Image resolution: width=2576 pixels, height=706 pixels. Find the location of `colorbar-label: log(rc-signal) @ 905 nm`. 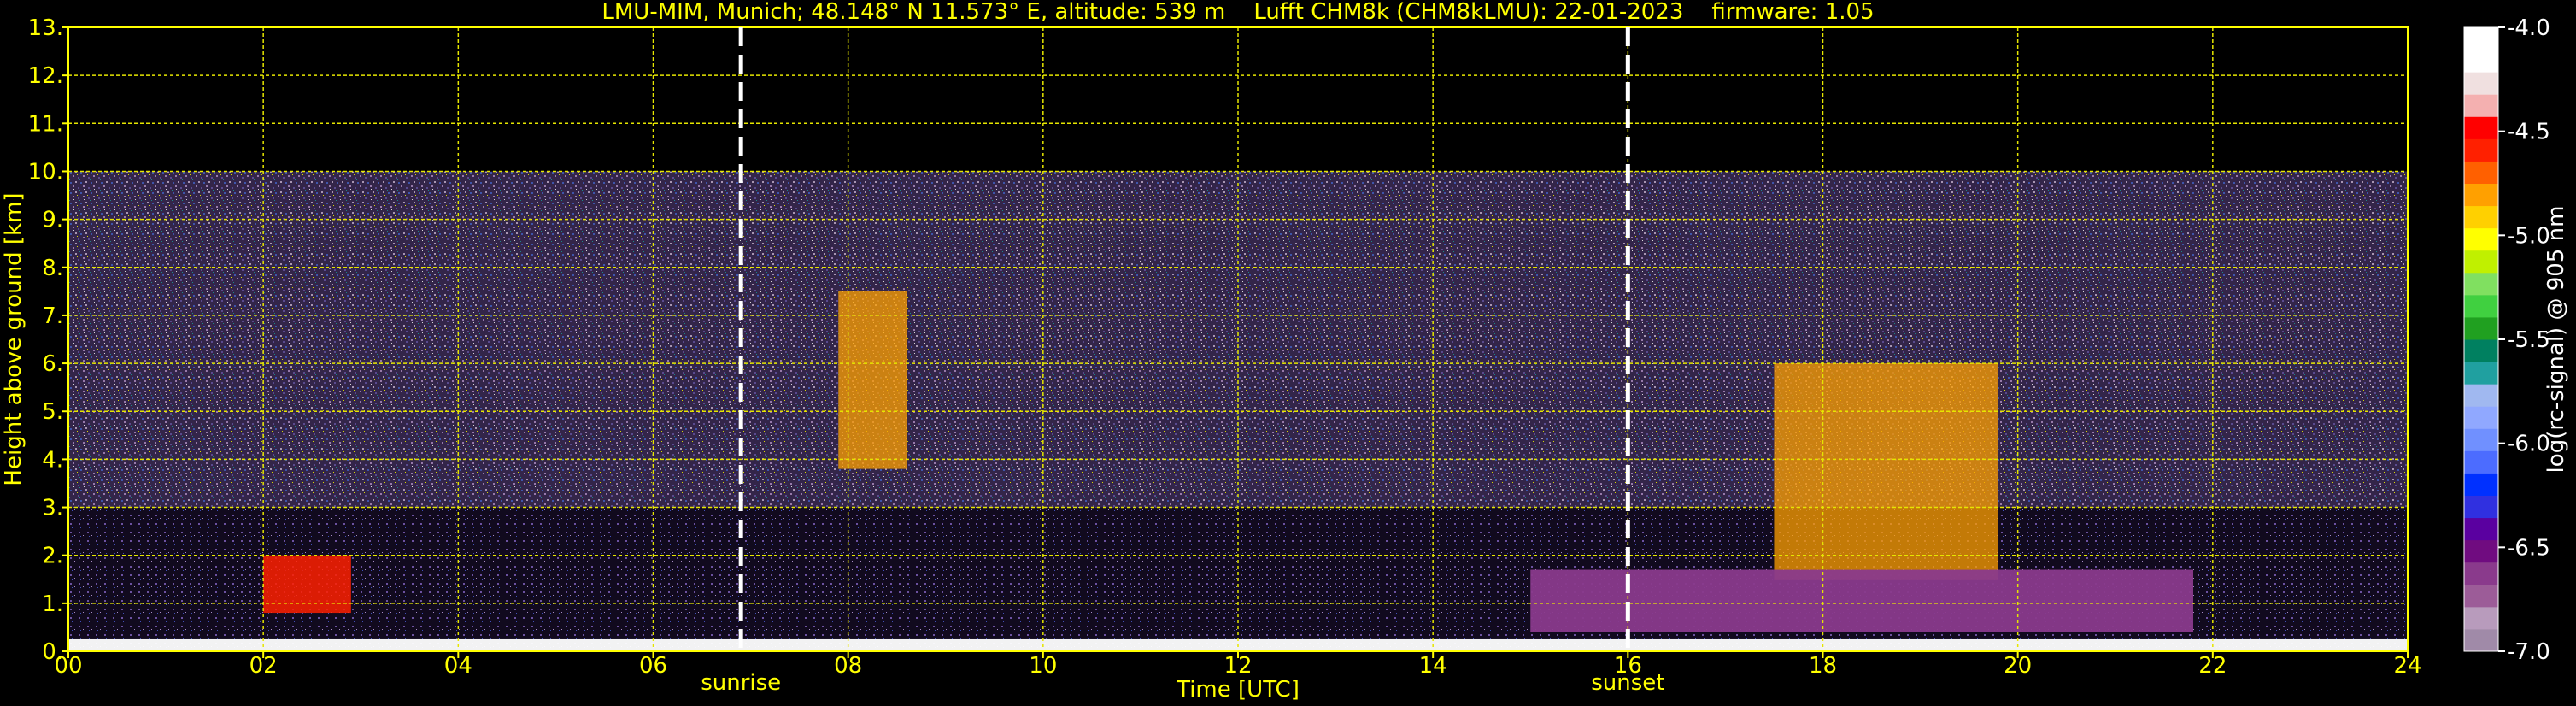

colorbar-label: log(rc-signal) @ 905 nm is located at coordinates (2556, 340).